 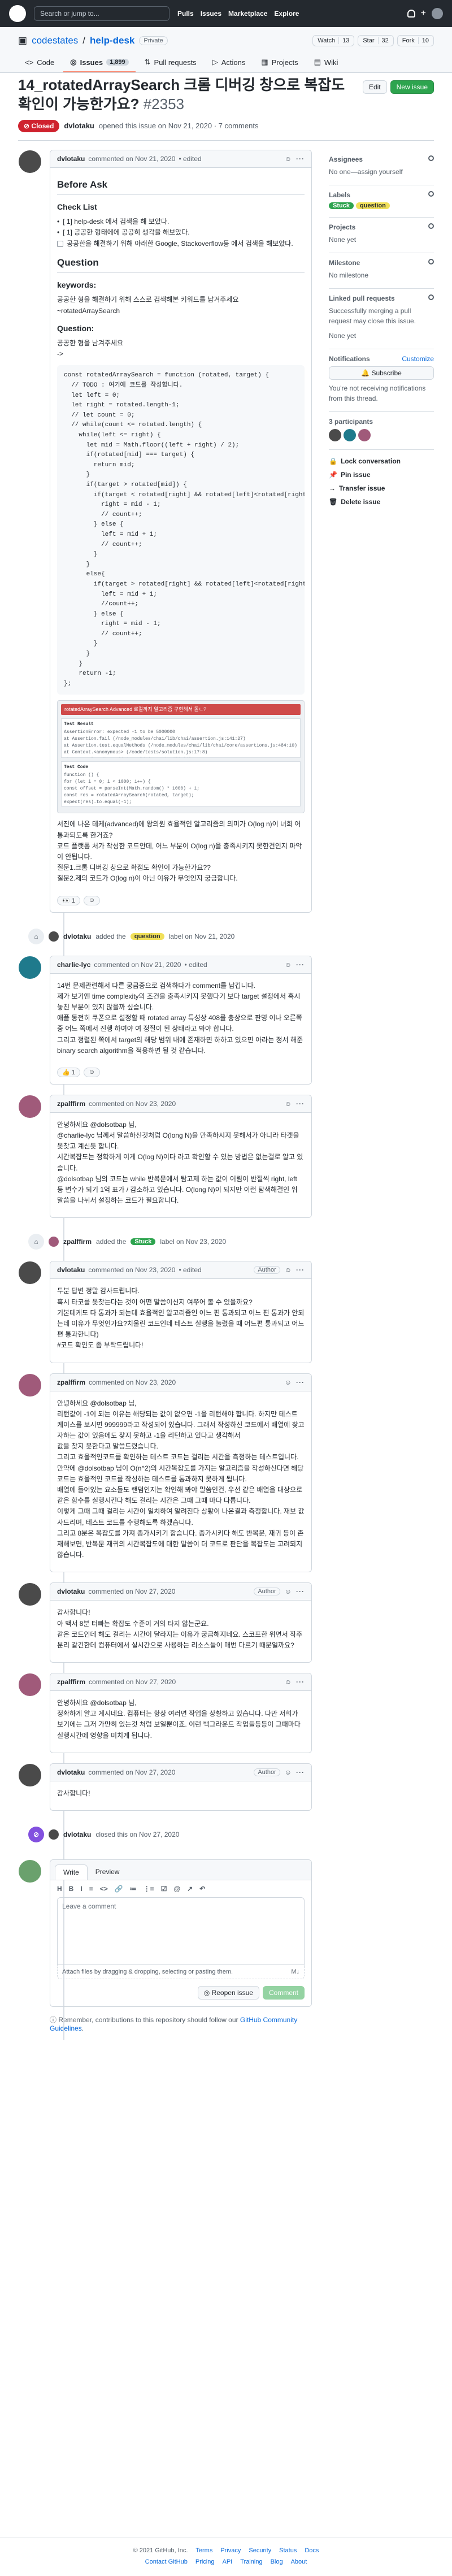 What do you see at coordinates (277, 2561) in the screenshot?
I see `footer-link: Blog` at bounding box center [277, 2561].